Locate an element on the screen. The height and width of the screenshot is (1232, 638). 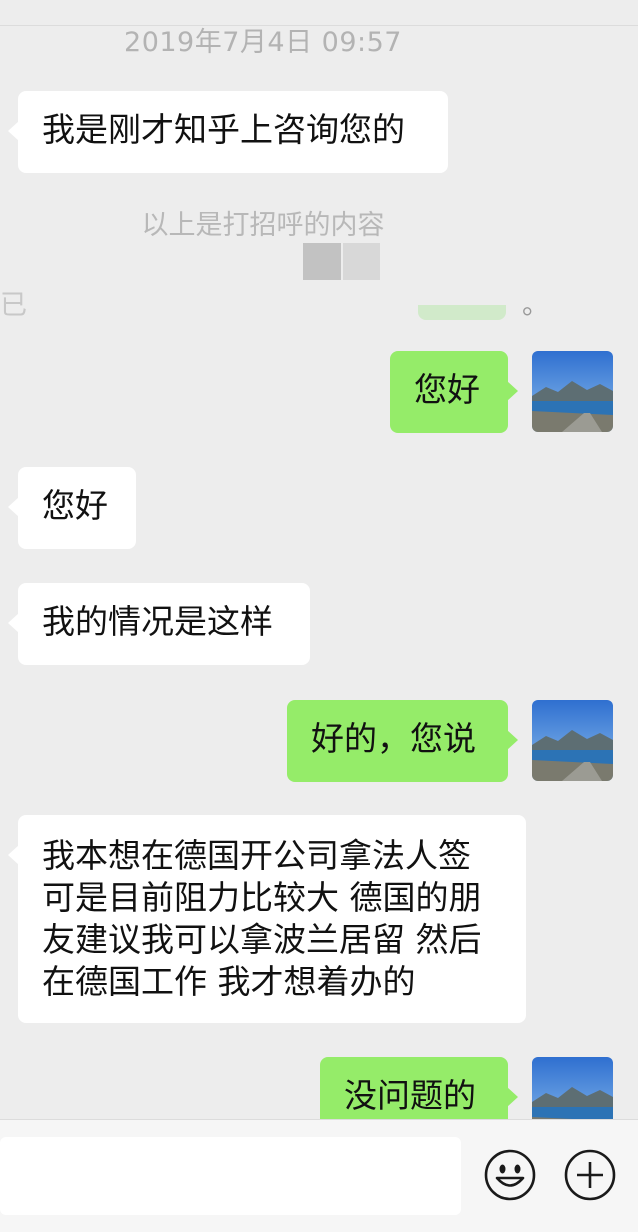
message-line: 在德国工作 我才想着办的 is located at coordinates (229, 981).